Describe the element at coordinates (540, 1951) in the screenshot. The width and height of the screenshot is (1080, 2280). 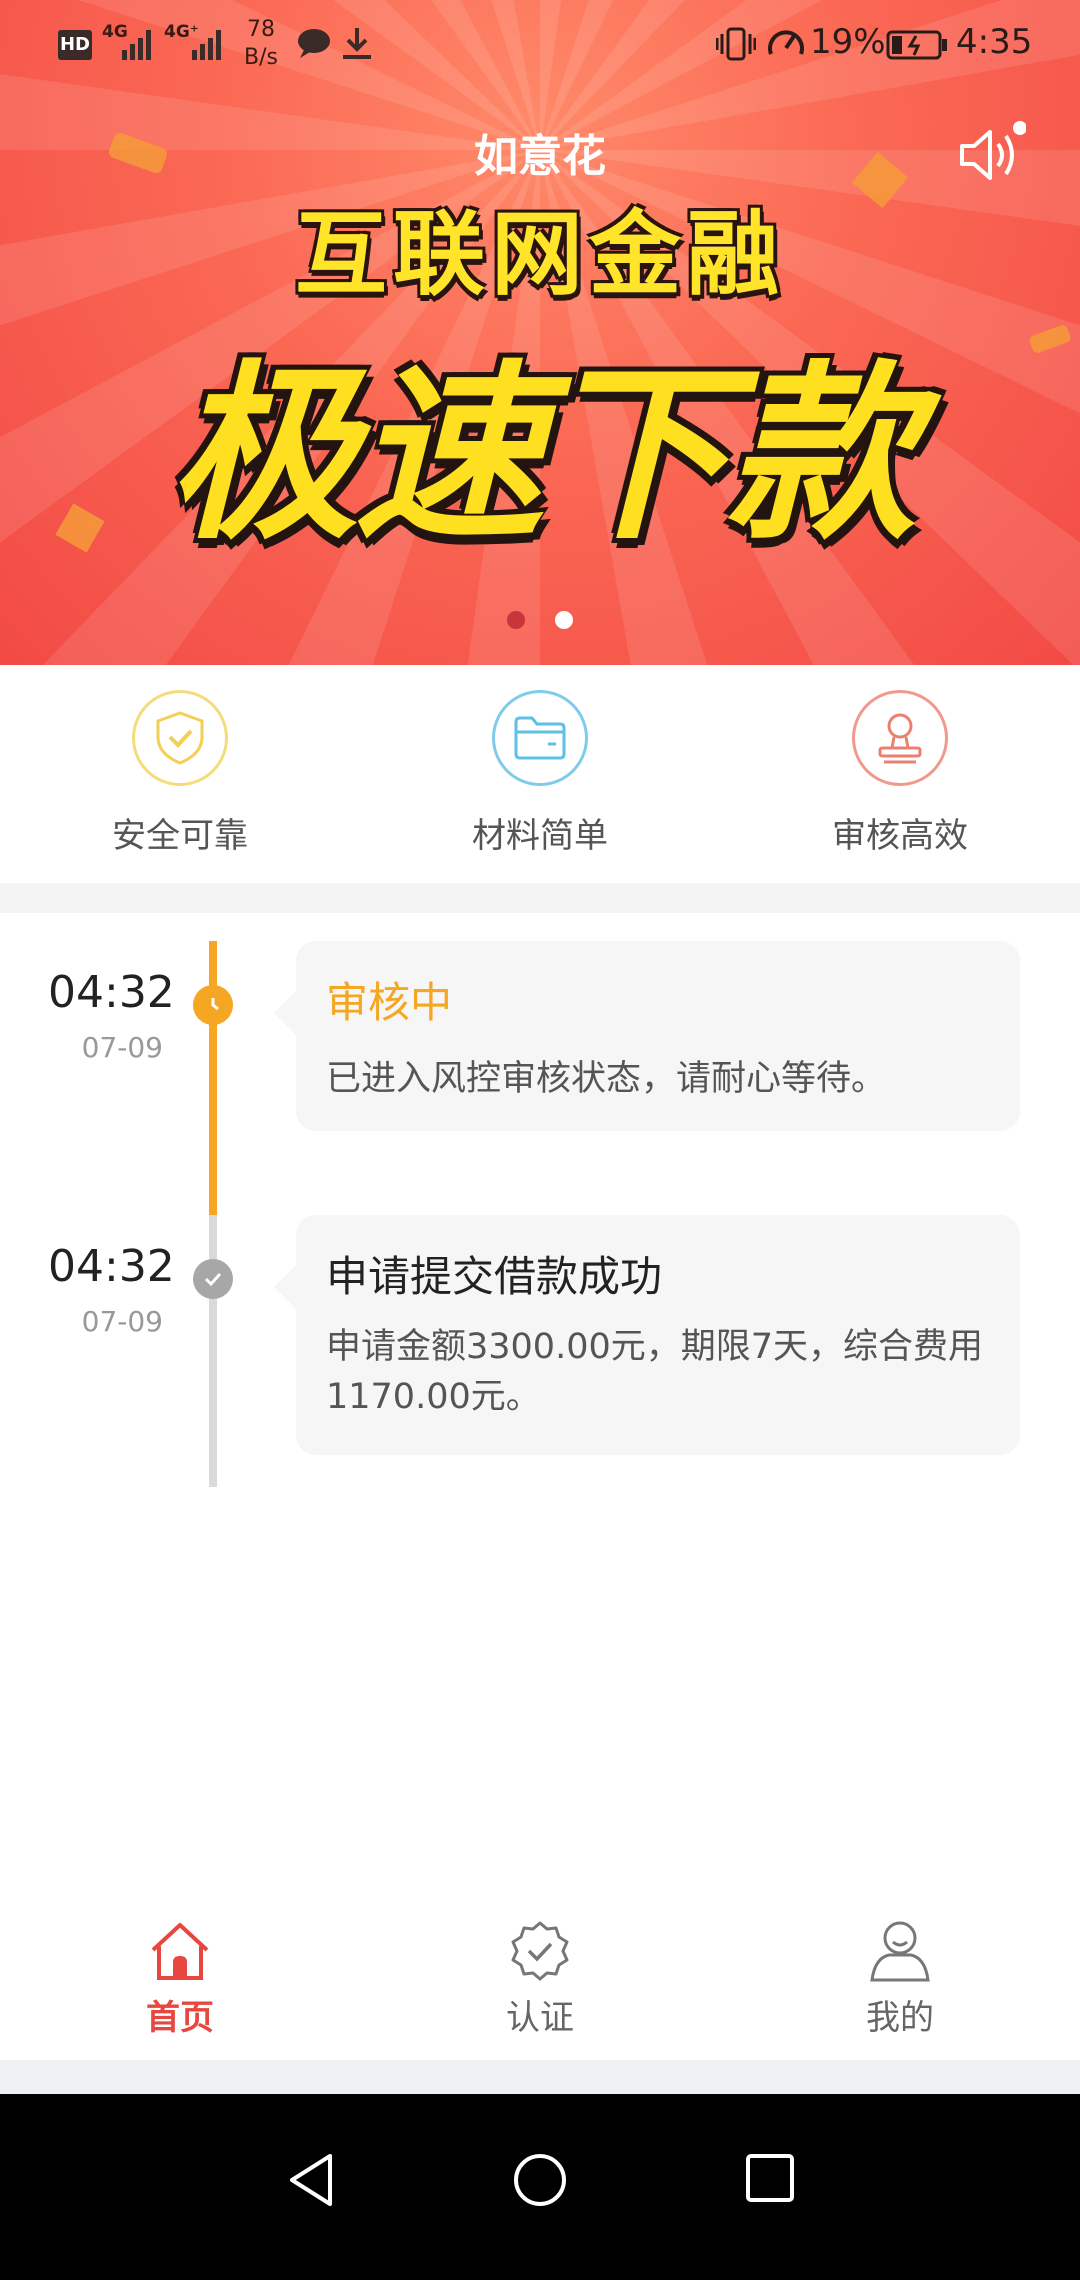
I see `verify-badge-icon` at that location.